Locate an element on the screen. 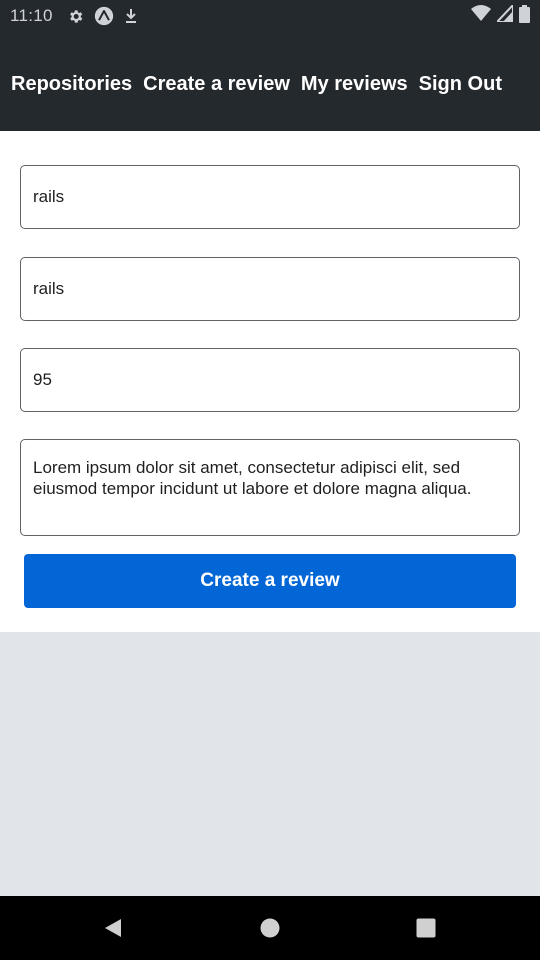  system-nav-bar is located at coordinates (270, 928).